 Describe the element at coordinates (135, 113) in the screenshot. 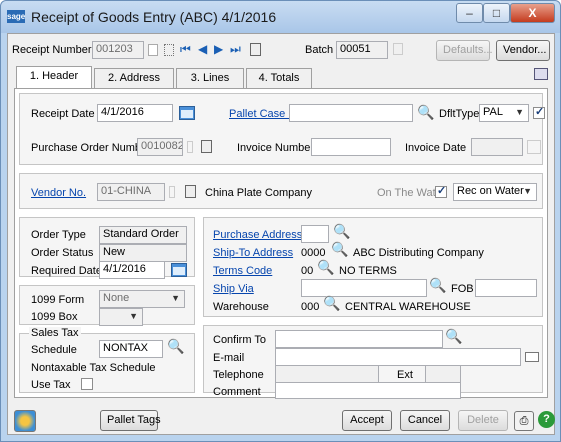

I see `receipt-date-field: 4/1/2016` at that location.